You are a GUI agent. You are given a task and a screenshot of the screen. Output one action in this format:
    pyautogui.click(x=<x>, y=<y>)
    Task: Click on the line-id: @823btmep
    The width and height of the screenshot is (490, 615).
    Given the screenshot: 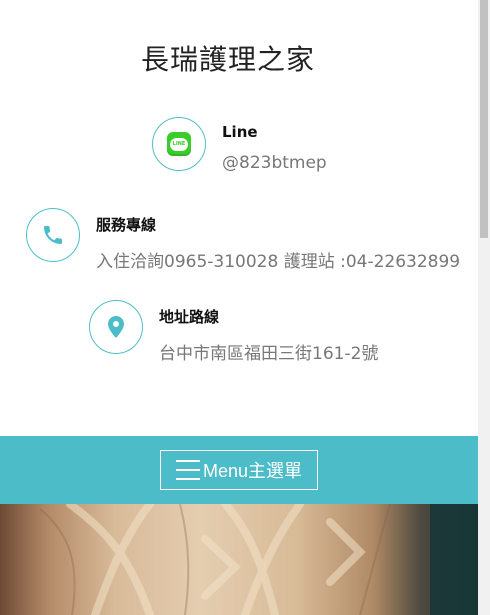 What is the action you would take?
    pyautogui.click(x=274, y=163)
    